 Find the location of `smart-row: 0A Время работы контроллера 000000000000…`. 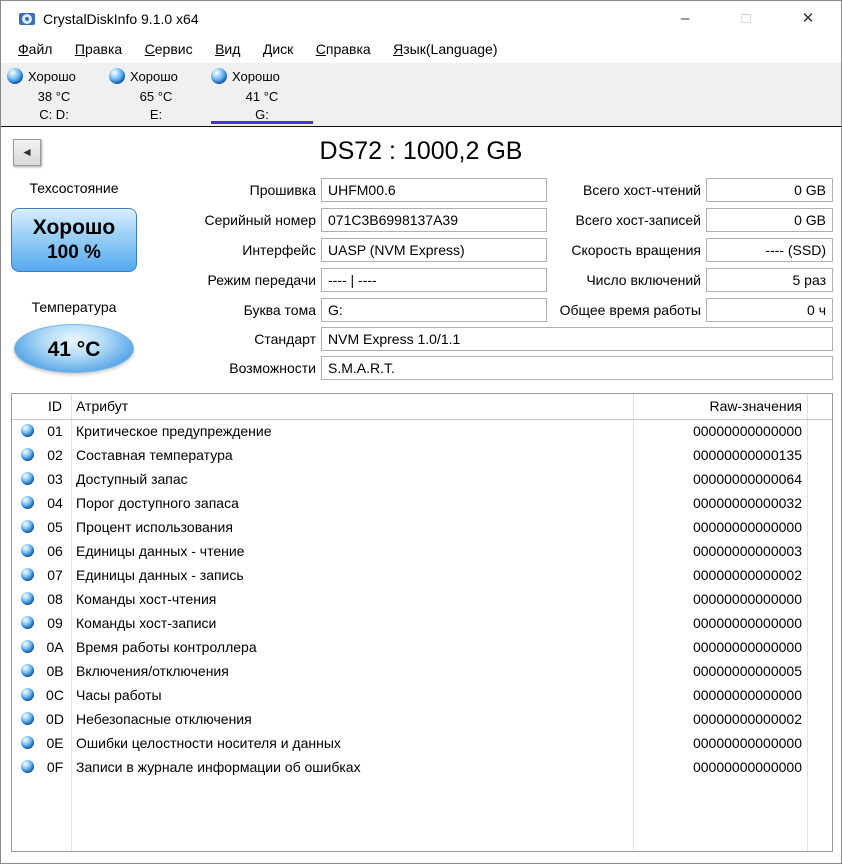

smart-row: 0A Время работы контроллера 000000000000… is located at coordinates (422, 647).